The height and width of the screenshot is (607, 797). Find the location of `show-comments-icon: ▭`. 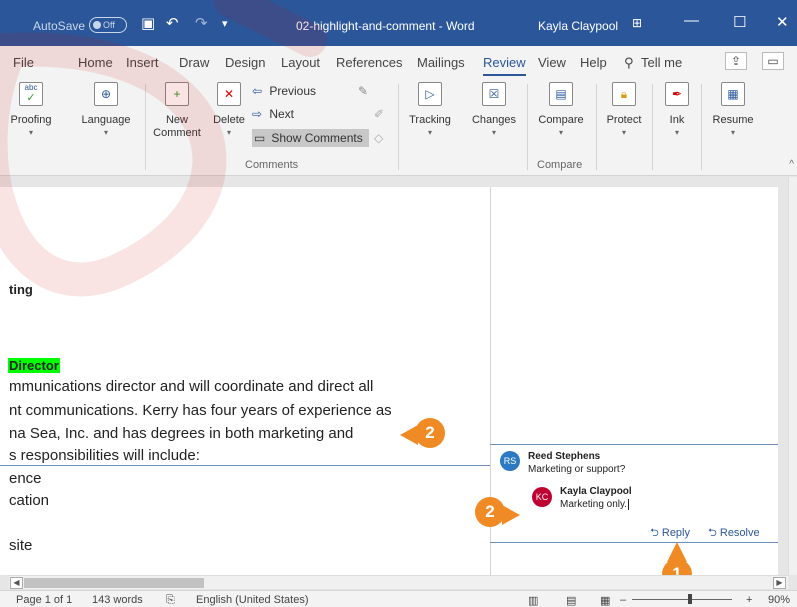

show-comments-icon: ▭ is located at coordinates (260, 138).